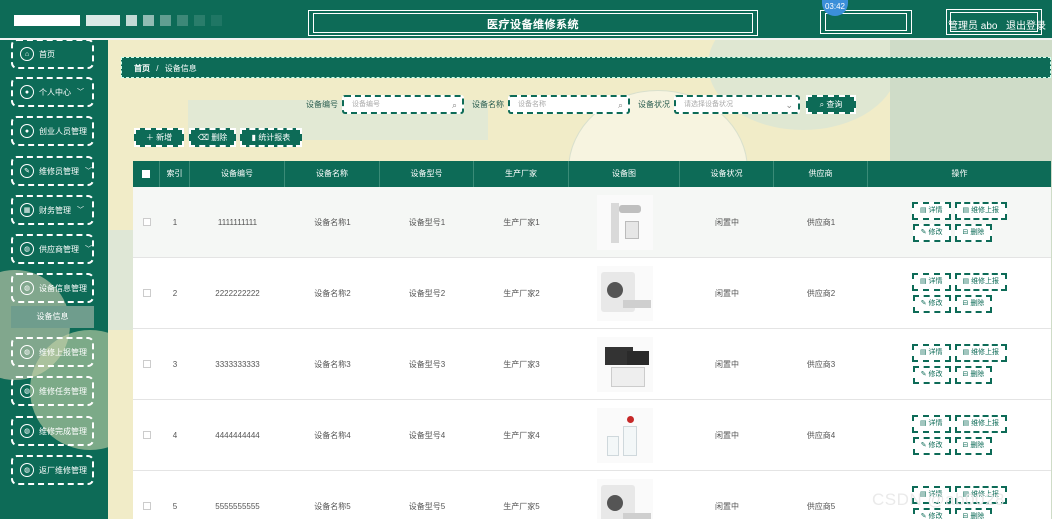 This screenshot has width=1052, height=519. Describe the element at coordinates (212, 137) in the screenshot. I see `delete-button: ⌫ 删除` at that location.